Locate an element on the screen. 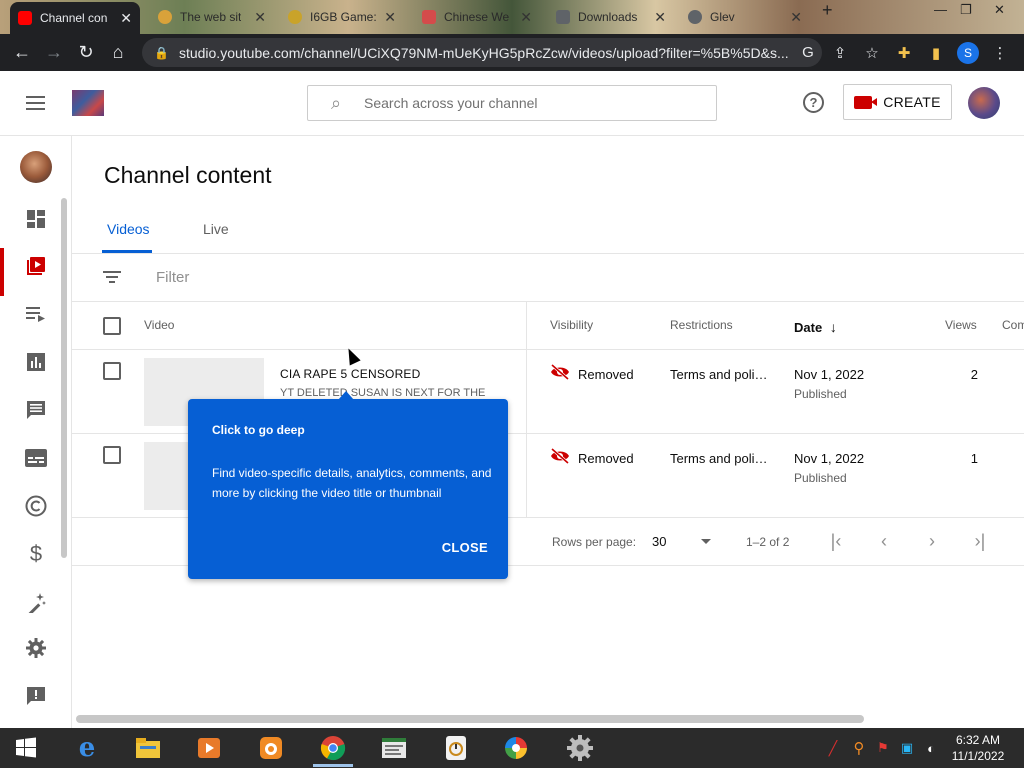 The width and height of the screenshot is (1024, 768). share-icon: ⇪ is located at coordinates (840, 53).